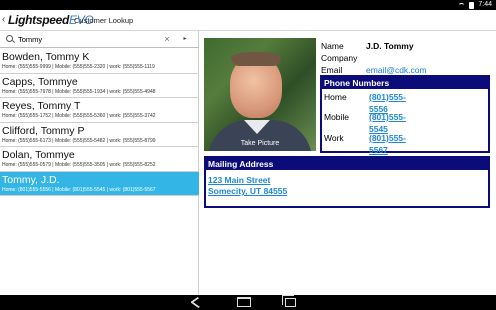 This screenshot has width=496, height=310. What do you see at coordinates (365, 143) in the screenshot?
I see `phone-row-work: Work (801)555-5567` at bounding box center [365, 143].